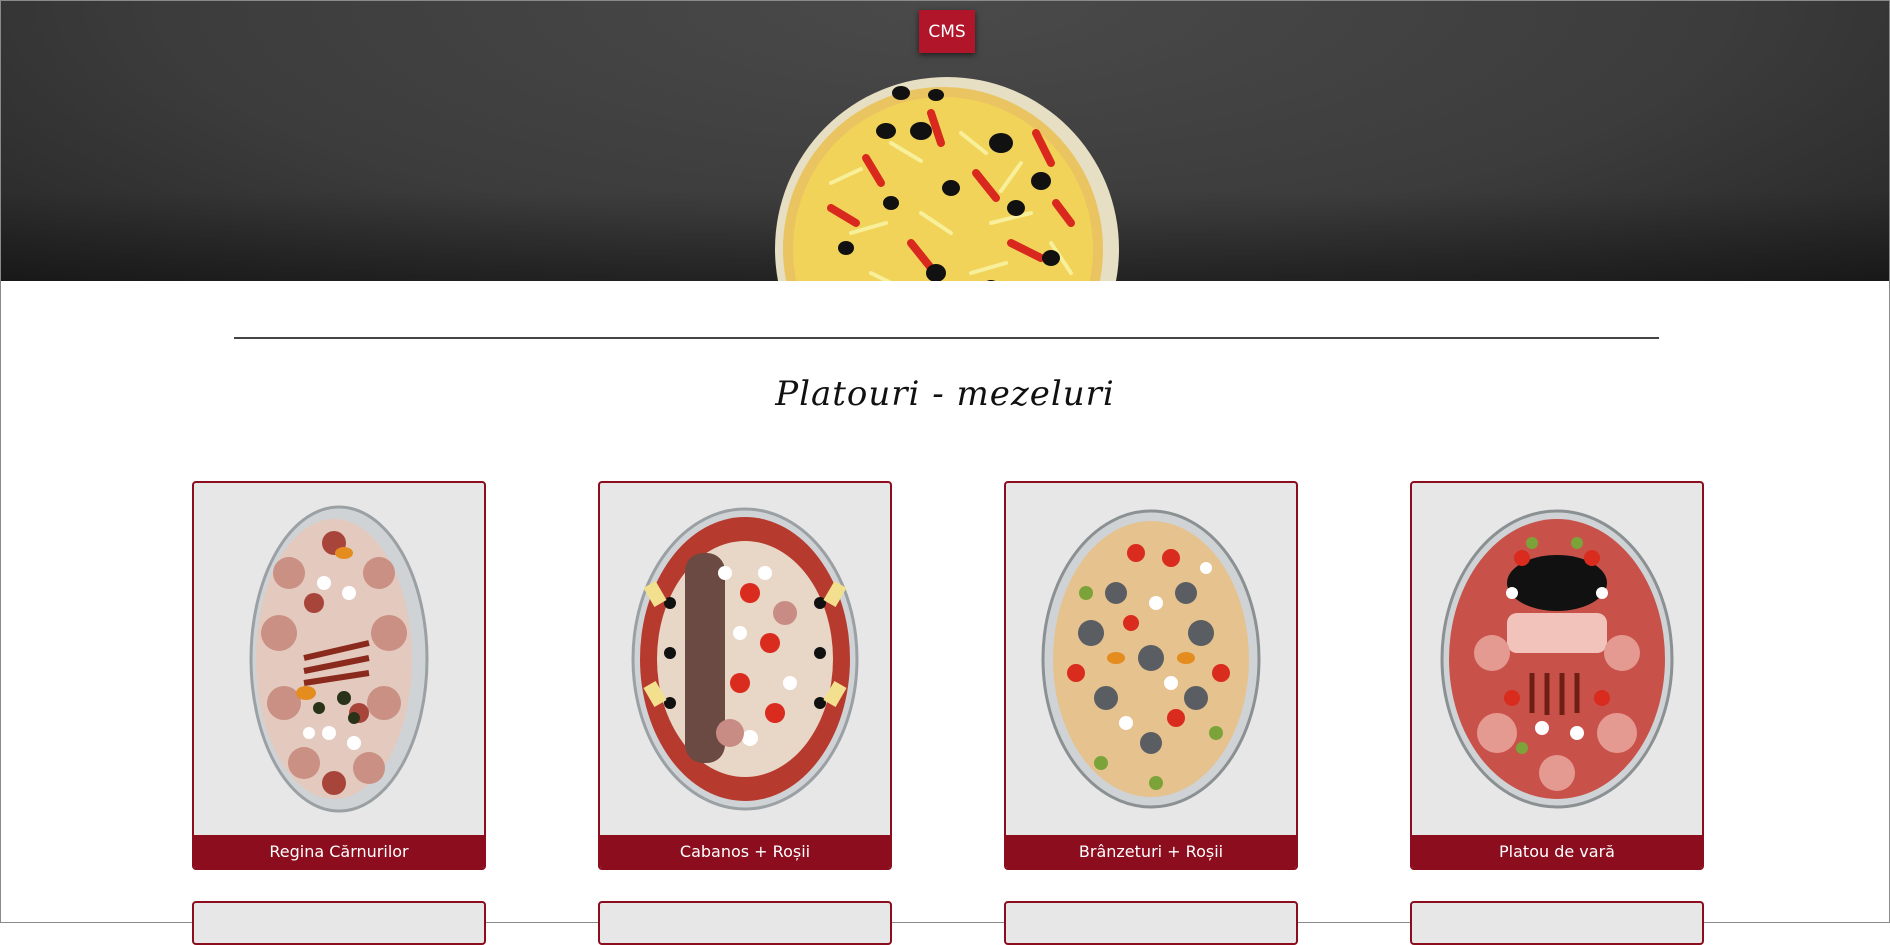 This screenshot has width=1890, height=945. Describe the element at coordinates (339, 851) in the screenshot. I see `product-label: Regina Cărnurilor` at that location.